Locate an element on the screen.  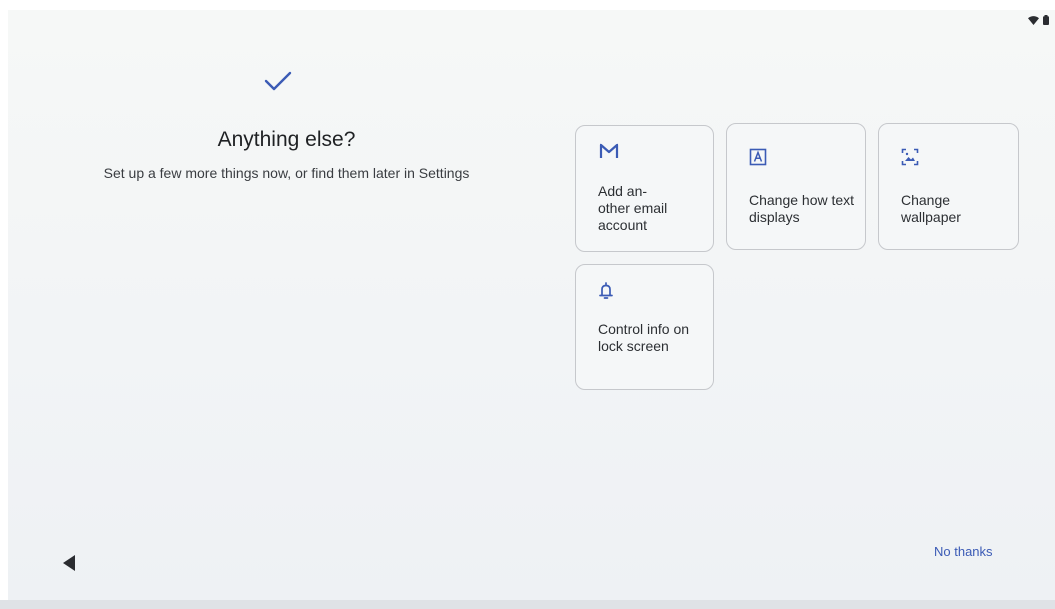
option-label: Control info on lock screen is located at coordinates (644, 337).